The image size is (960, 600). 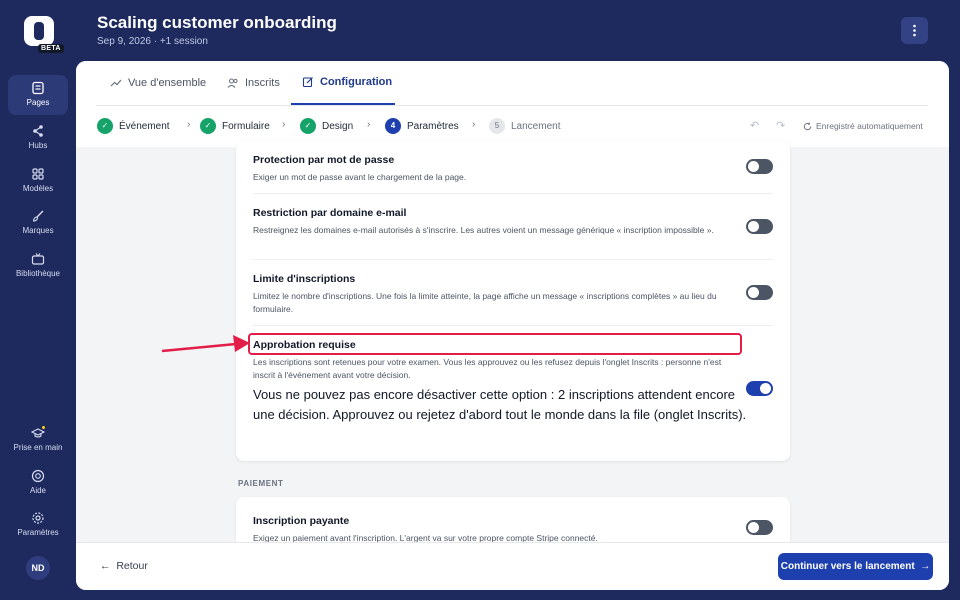 What do you see at coordinates (338, 126) in the screenshot?
I see `step-label: Design` at bounding box center [338, 126].